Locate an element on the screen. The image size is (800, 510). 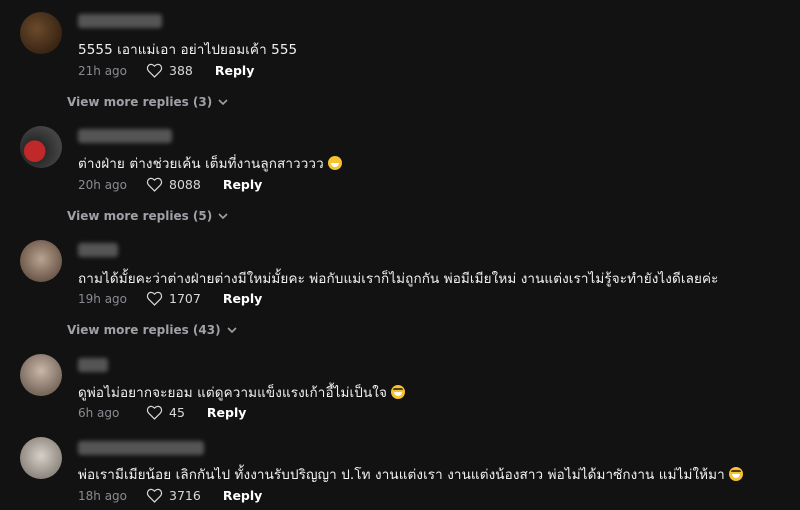
view-more-replies-button: View more replies (43) is located at coordinates (152, 330).